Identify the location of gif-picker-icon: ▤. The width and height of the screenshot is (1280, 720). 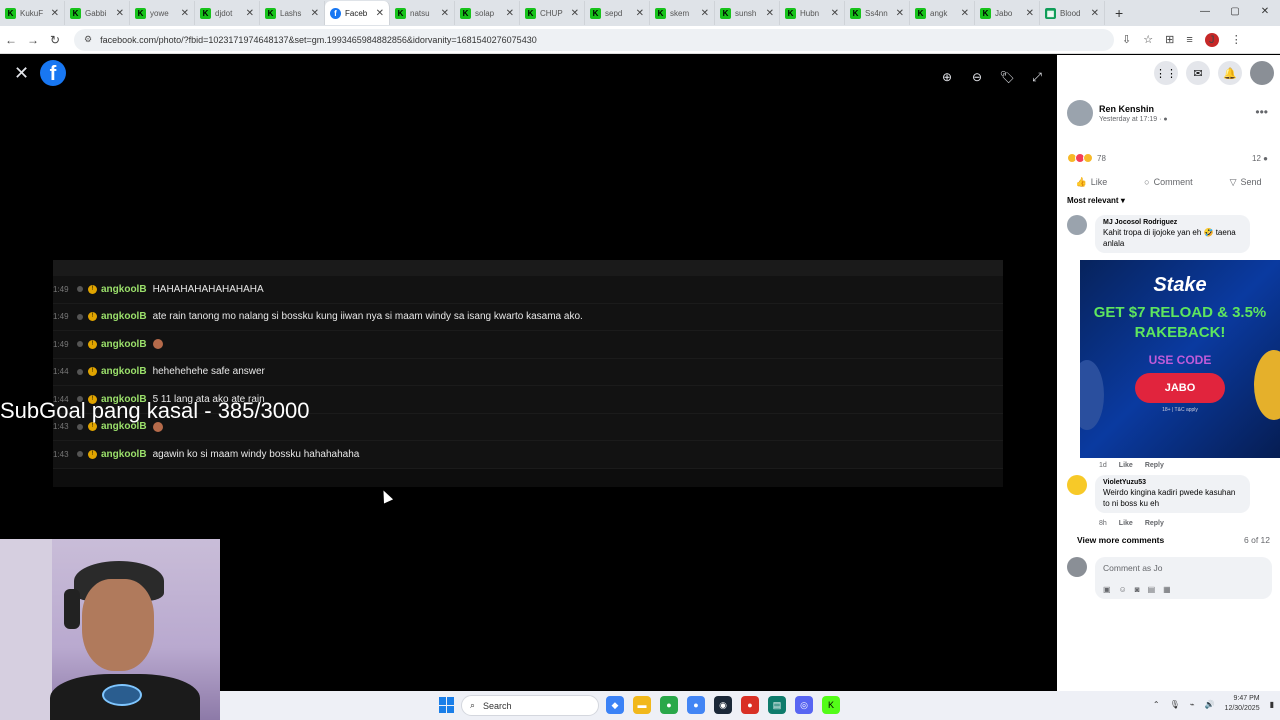
(1152, 589).